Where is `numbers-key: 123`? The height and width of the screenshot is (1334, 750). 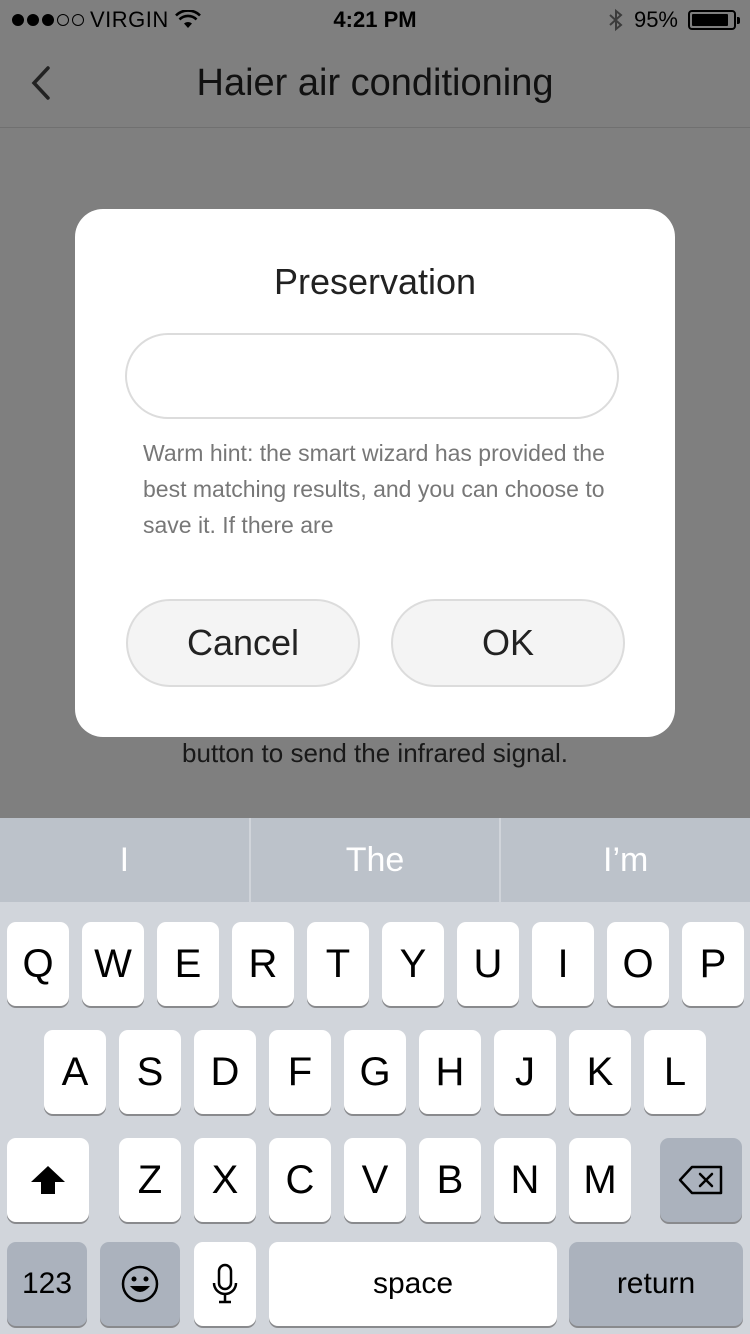 numbers-key: 123 is located at coordinates (47, 1284).